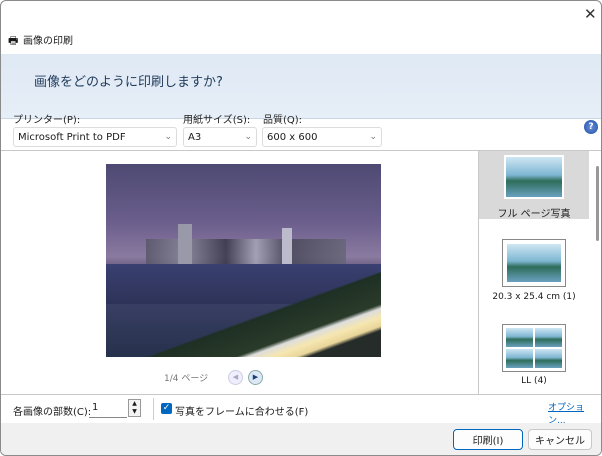  Describe the element at coordinates (235, 377) in the screenshot. I see `previous-page-button: ◀` at that location.